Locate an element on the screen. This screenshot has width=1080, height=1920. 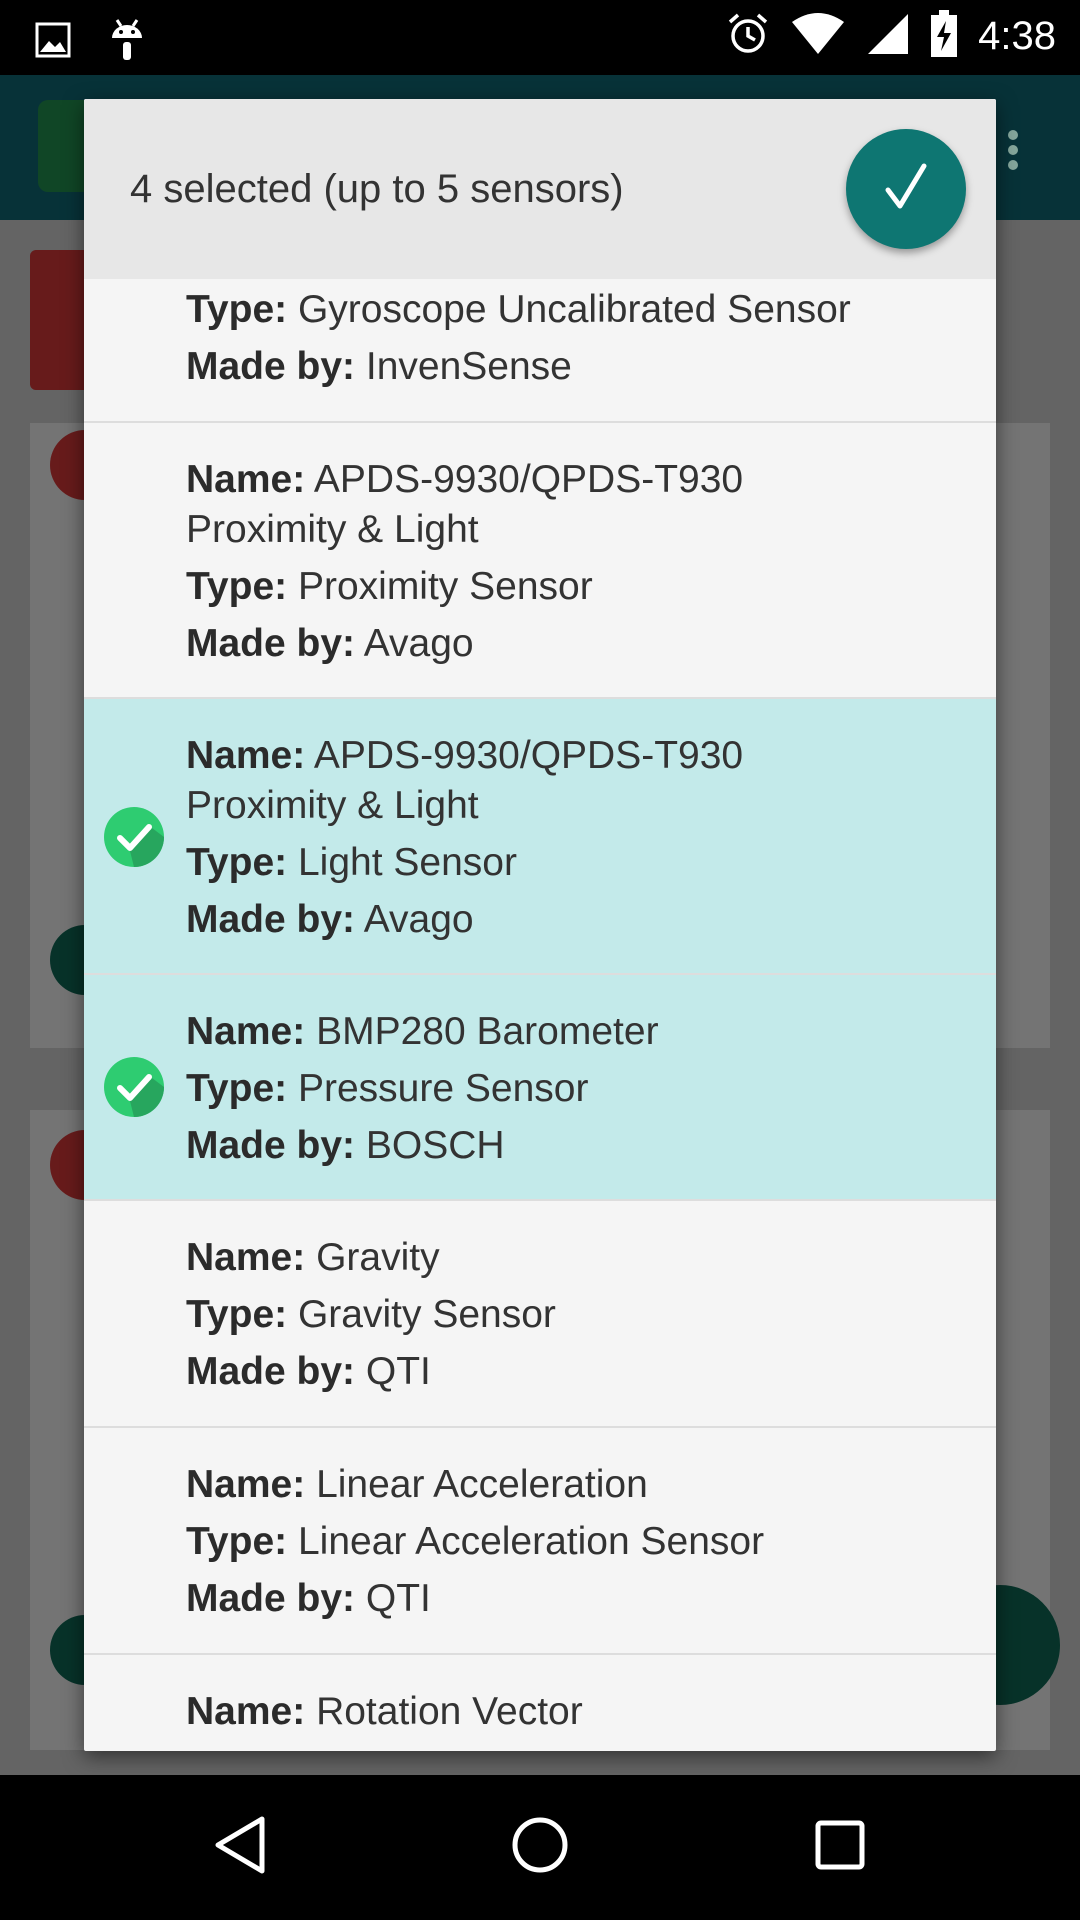
sensor-type: Type: Gyroscope Uncalibrated Sensor is located at coordinates (518, 309).